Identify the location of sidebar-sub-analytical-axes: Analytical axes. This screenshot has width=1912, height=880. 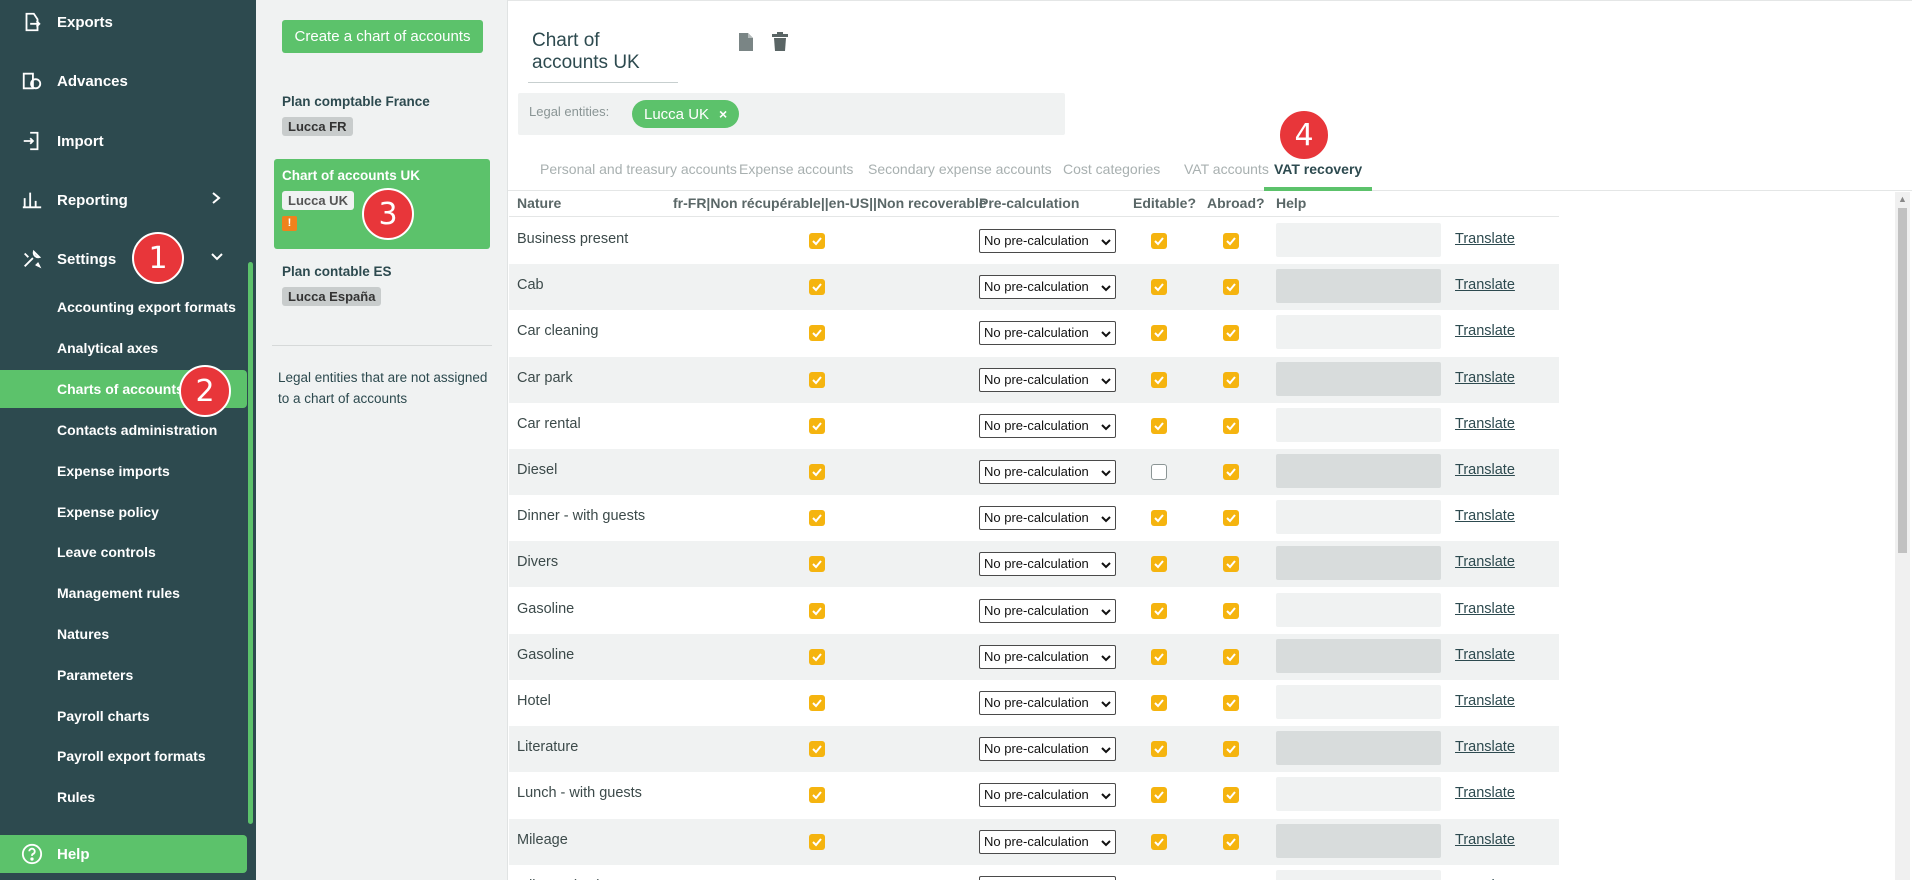
(107, 348).